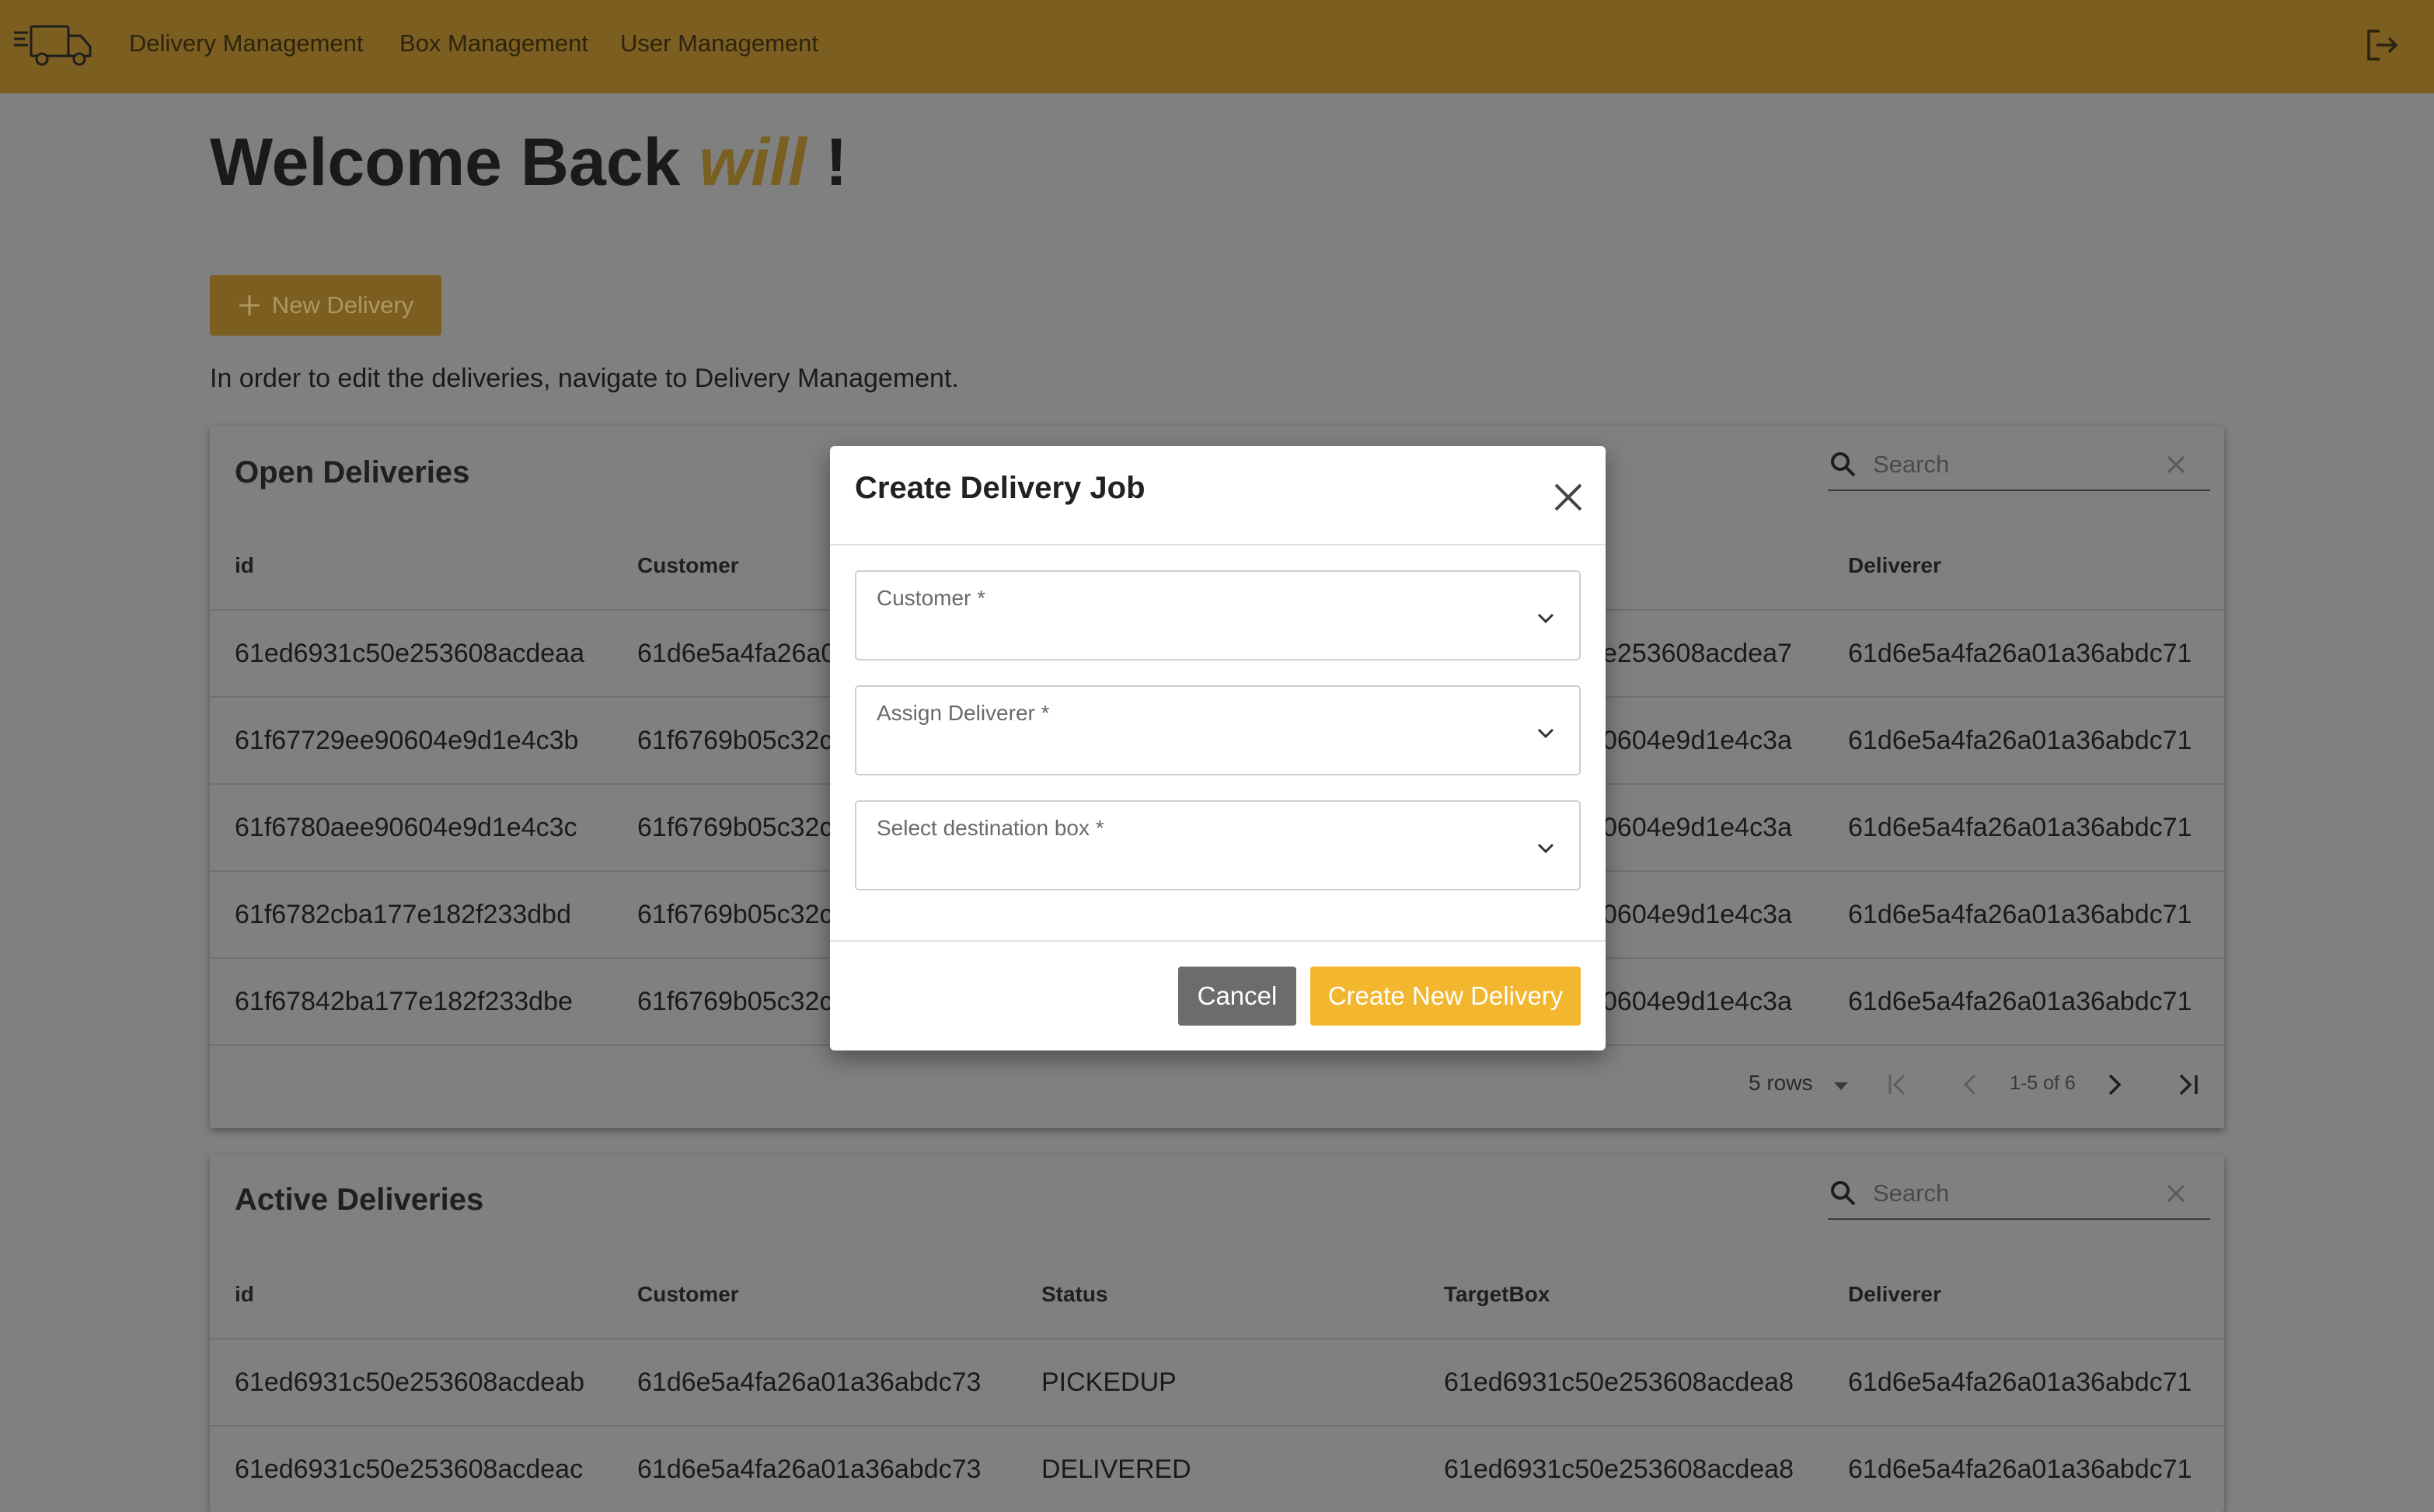 This screenshot has width=2434, height=1512. I want to click on cell-customer: 61d6e5a4fa26a0, so click(737, 653).